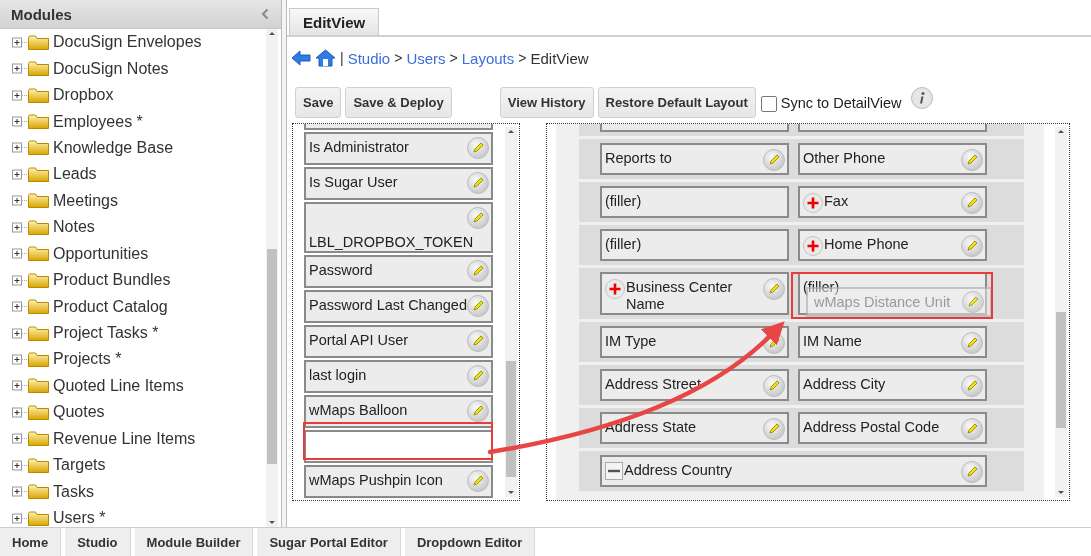  I want to click on tree-item: Project Tasks *, so click(106, 333).